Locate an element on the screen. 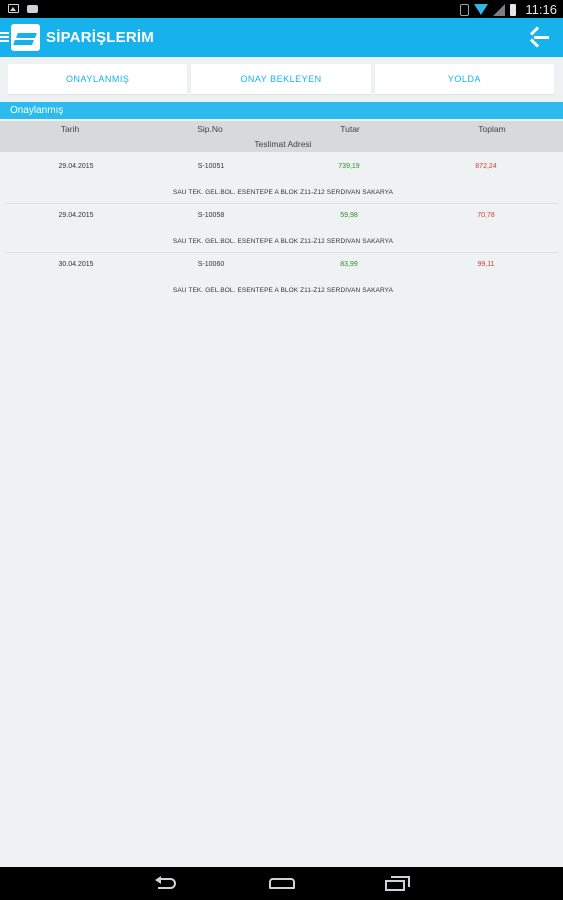 Image resolution: width=563 pixels, height=900 pixels. tab-onay-bekleyen: ONAY BEKLEYEN is located at coordinates (281, 79).